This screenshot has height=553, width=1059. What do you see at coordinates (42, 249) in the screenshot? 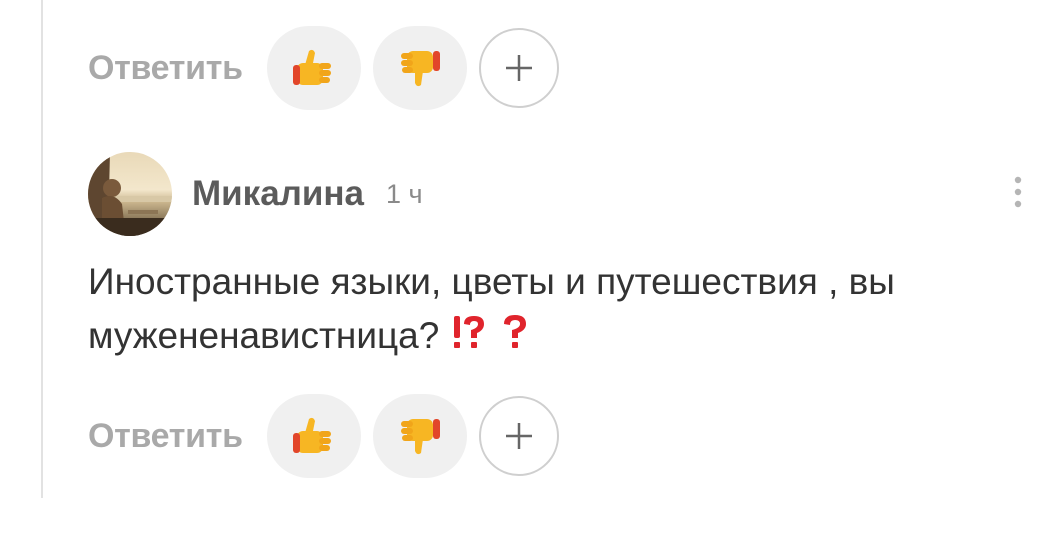
I see `thread-line` at bounding box center [42, 249].